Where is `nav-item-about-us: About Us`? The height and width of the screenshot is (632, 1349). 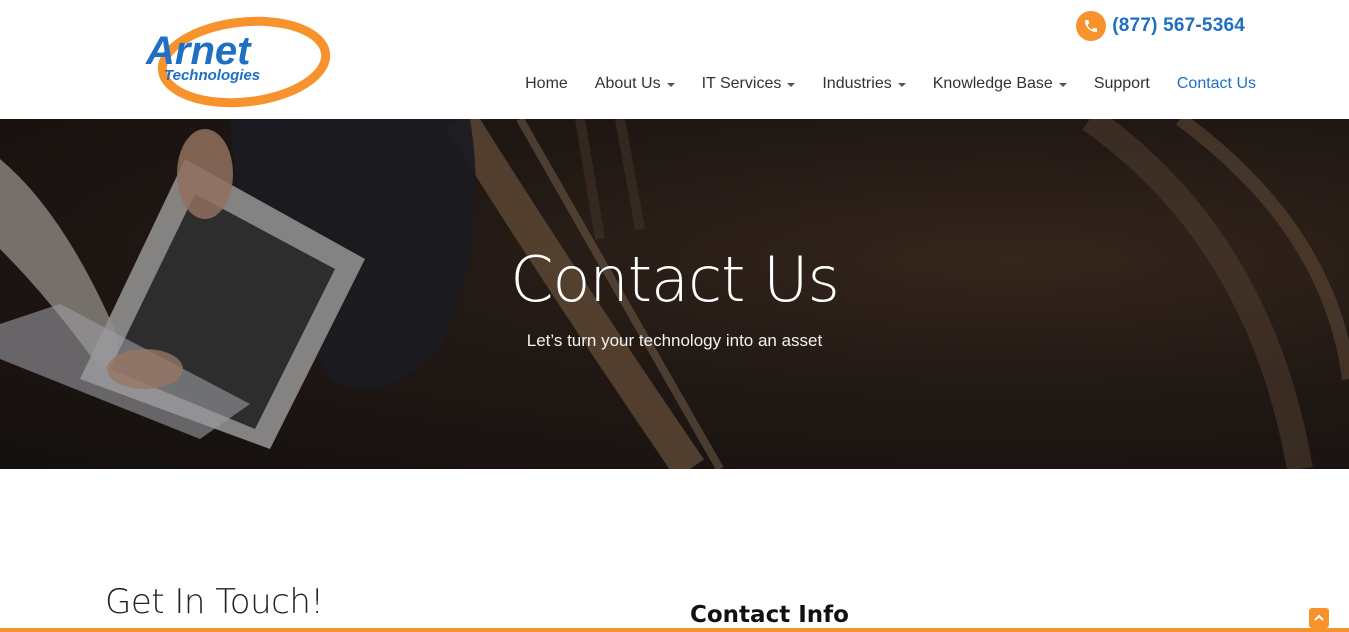
nav-item-about-us: About Us is located at coordinates (635, 84).